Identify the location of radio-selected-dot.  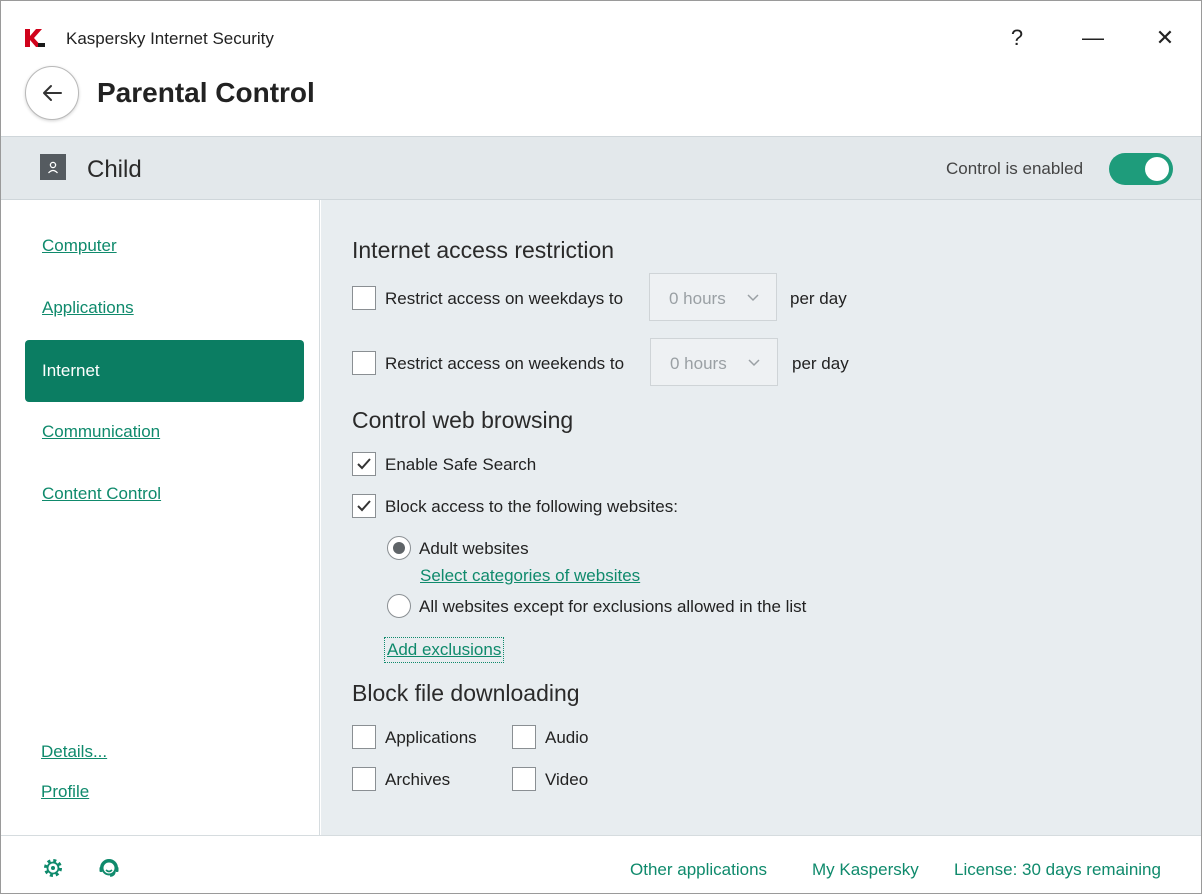
(399, 548).